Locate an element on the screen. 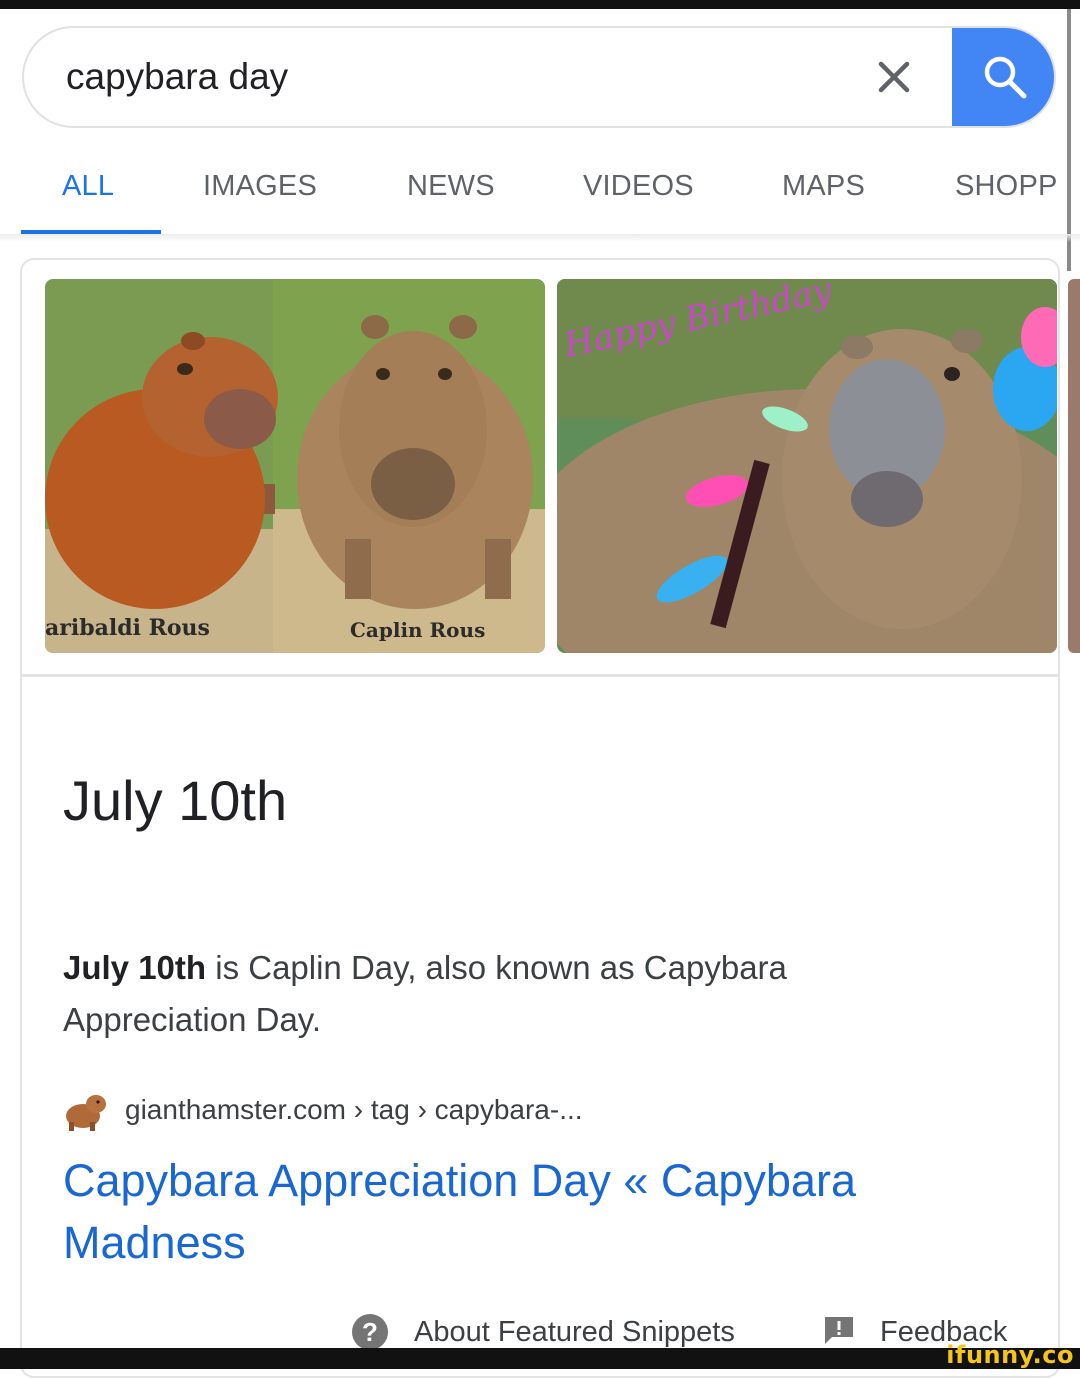  about-featured-snippets-link: About Featured Snippets is located at coordinates (574, 1332).